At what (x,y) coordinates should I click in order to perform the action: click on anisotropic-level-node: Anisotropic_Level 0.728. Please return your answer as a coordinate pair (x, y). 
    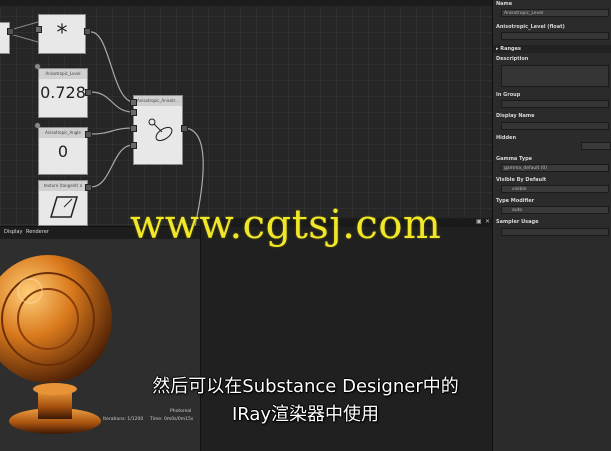
    Looking at the image, I should click on (63, 93).